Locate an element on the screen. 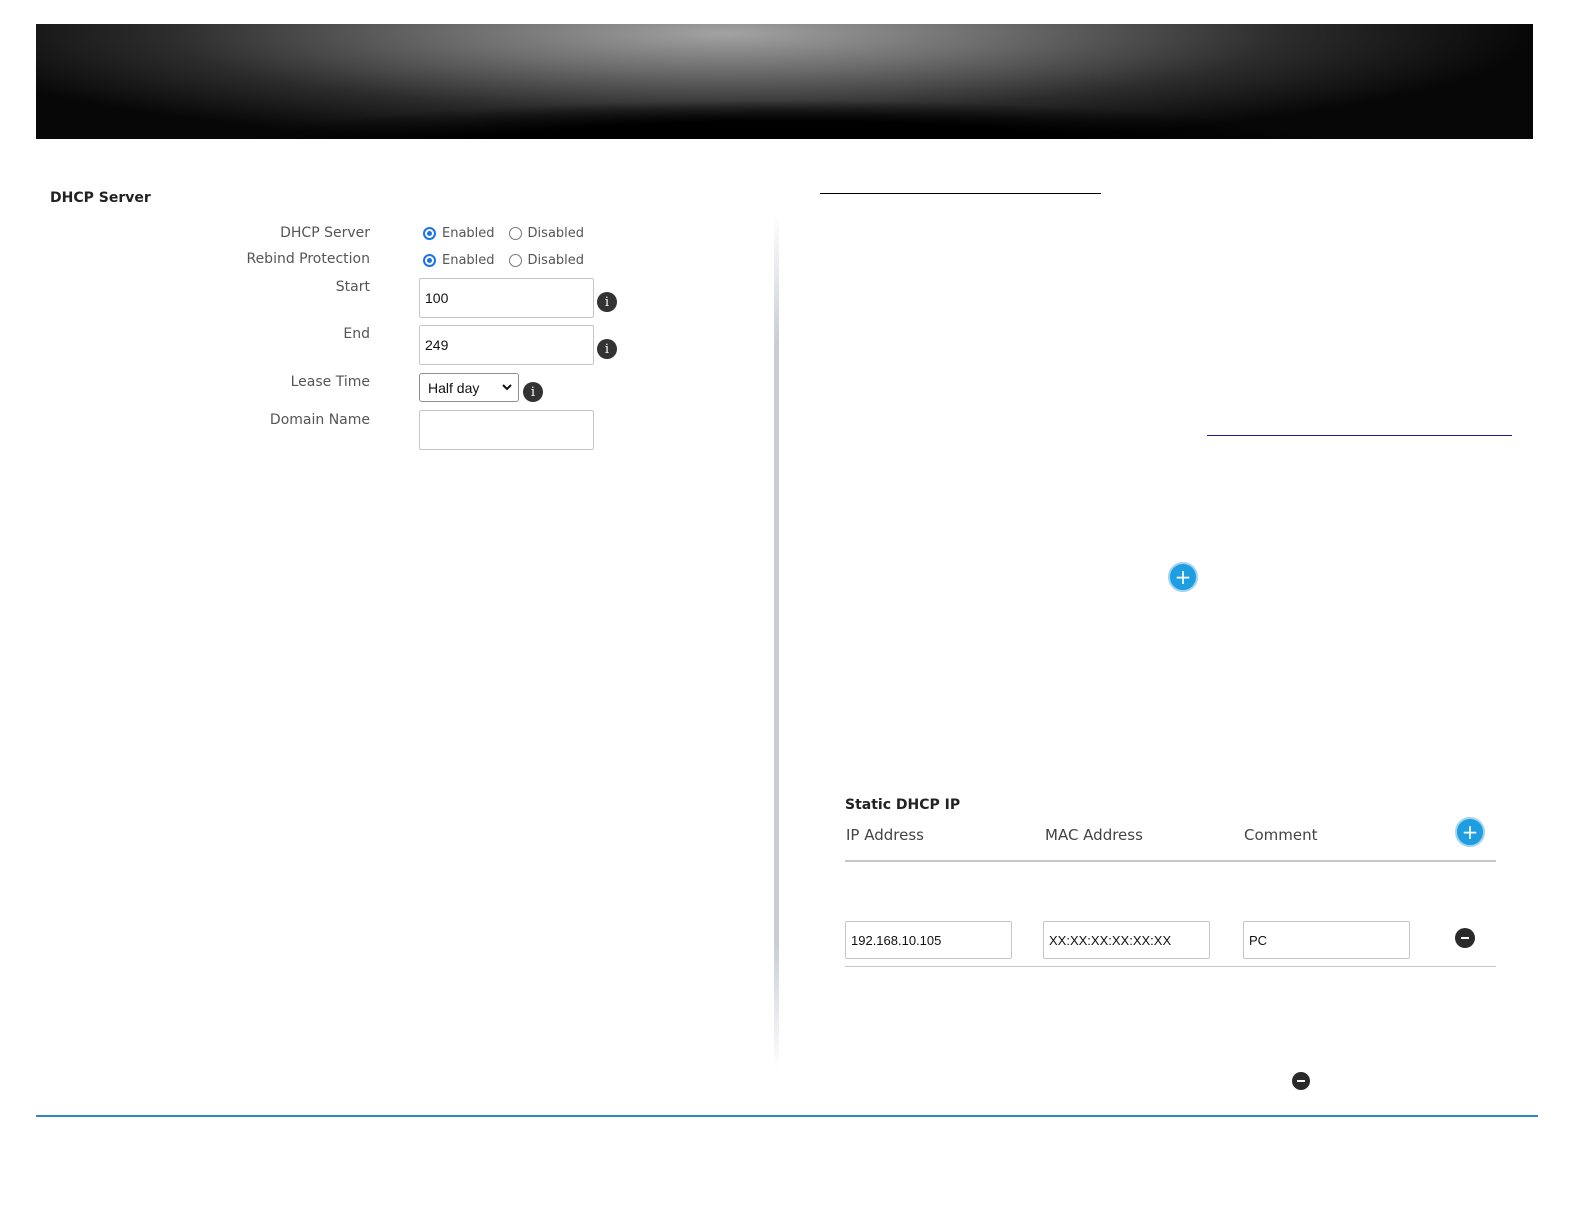 The image size is (1584, 1224). lease-time-select: Half day is located at coordinates (469, 387).